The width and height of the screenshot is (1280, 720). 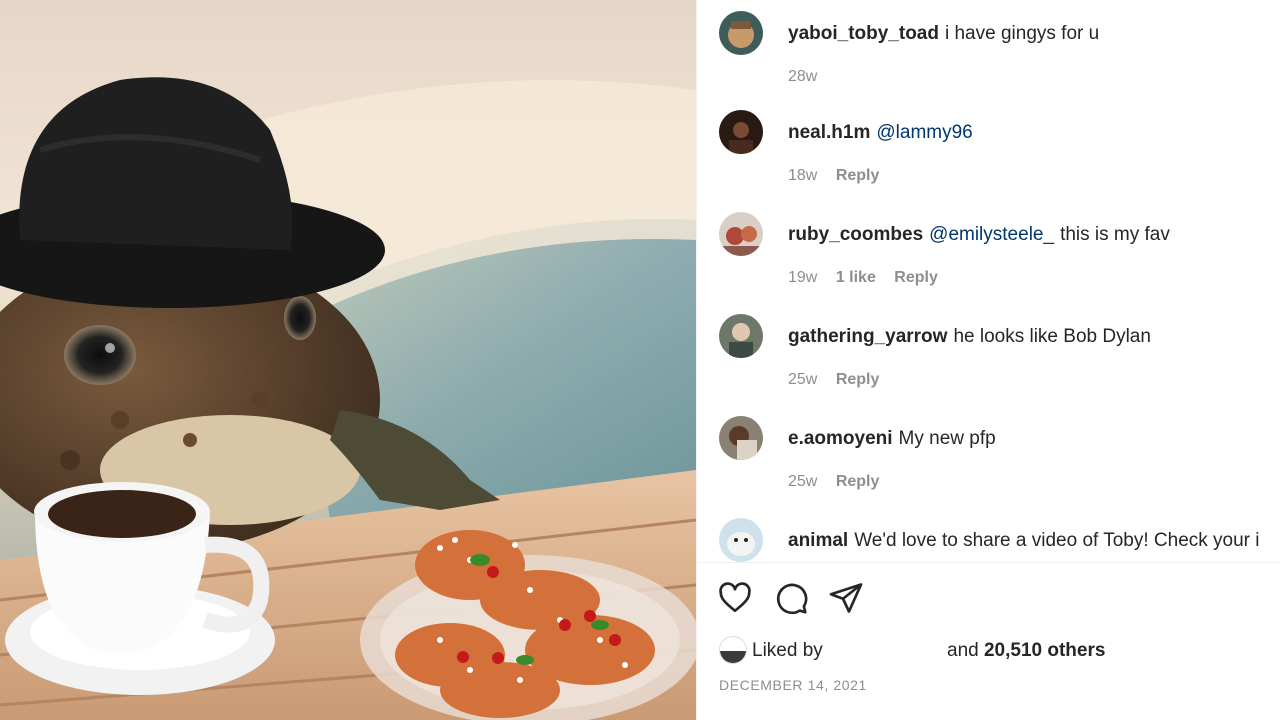 What do you see at coordinates (988, 562) in the screenshot?
I see `actions-divider` at bounding box center [988, 562].